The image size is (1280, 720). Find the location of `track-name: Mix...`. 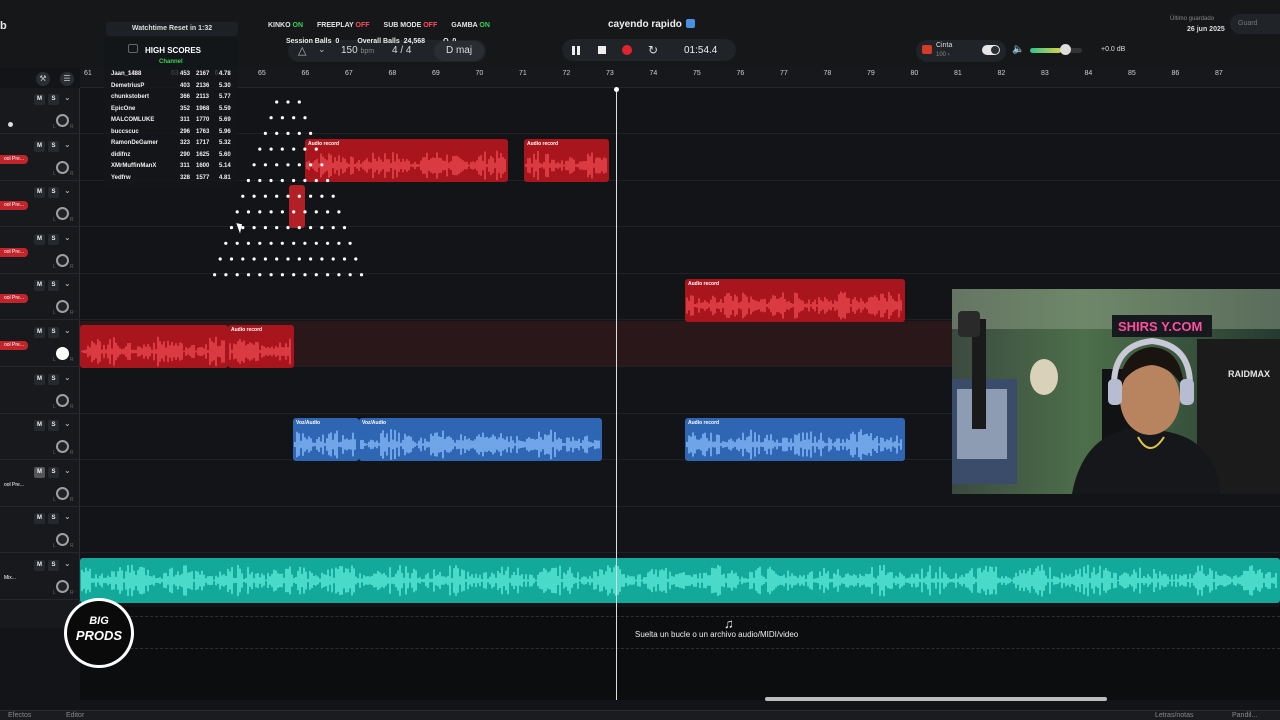

track-name: Mix... is located at coordinates (10, 578).